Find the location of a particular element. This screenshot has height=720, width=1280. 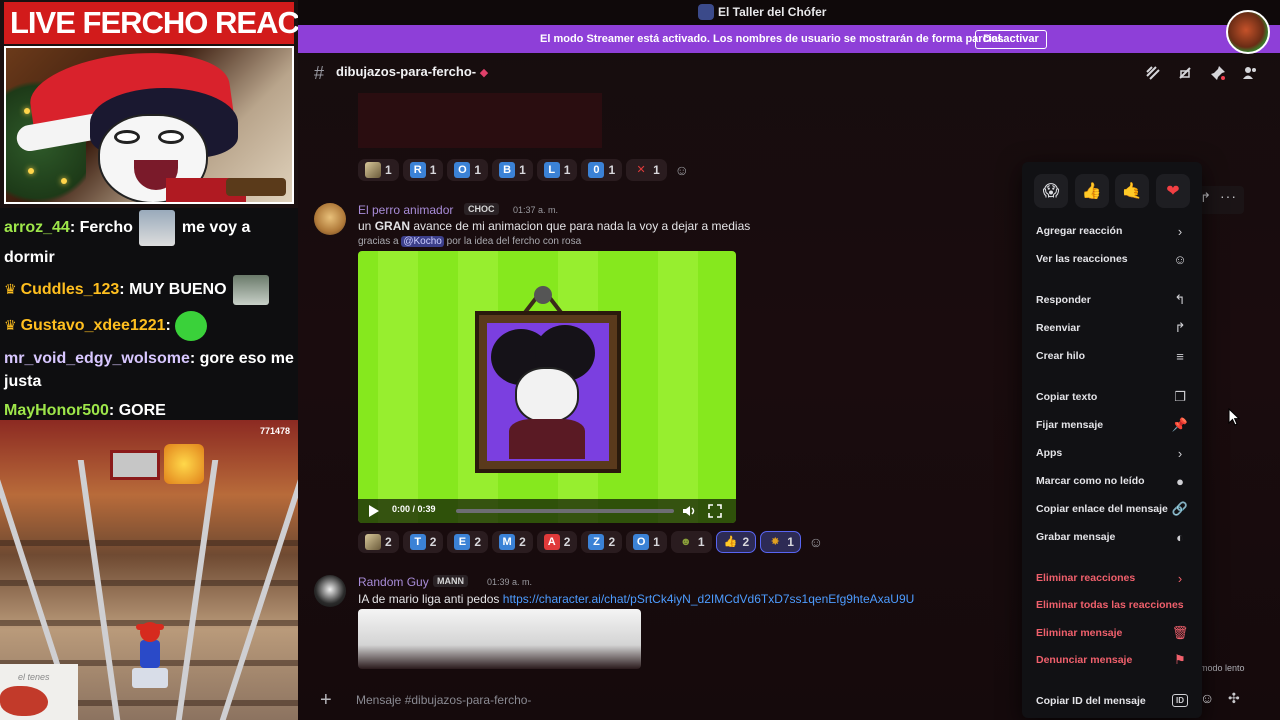

reaction-emoji-icon: 👍 is located at coordinates (730, 542).